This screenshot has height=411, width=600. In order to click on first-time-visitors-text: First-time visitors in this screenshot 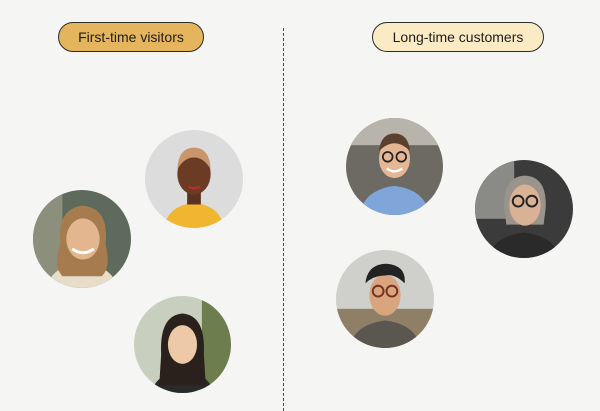, I will do `click(131, 37)`.